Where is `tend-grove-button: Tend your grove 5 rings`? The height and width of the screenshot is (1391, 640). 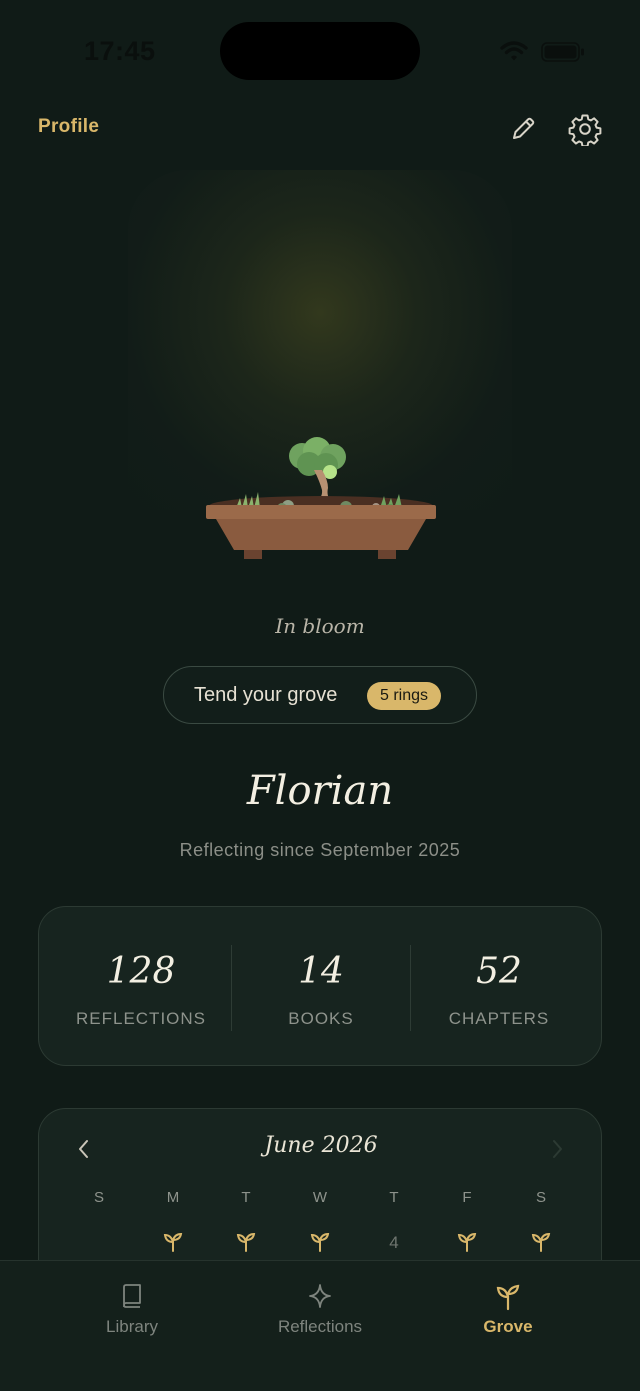
tend-grove-button: Tend your grove 5 rings is located at coordinates (320, 695).